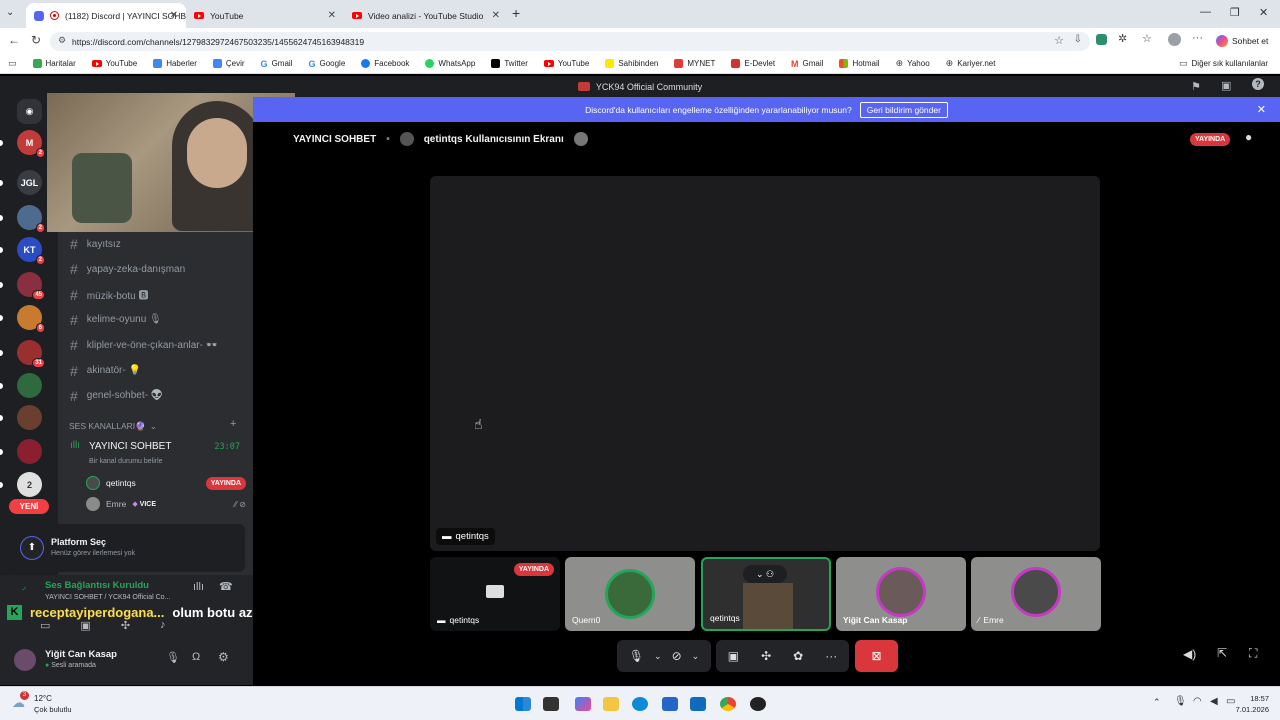 This screenshot has height=720, width=1280. I want to click on text-channel: # yapay-zeka-danışman, so click(158, 269).